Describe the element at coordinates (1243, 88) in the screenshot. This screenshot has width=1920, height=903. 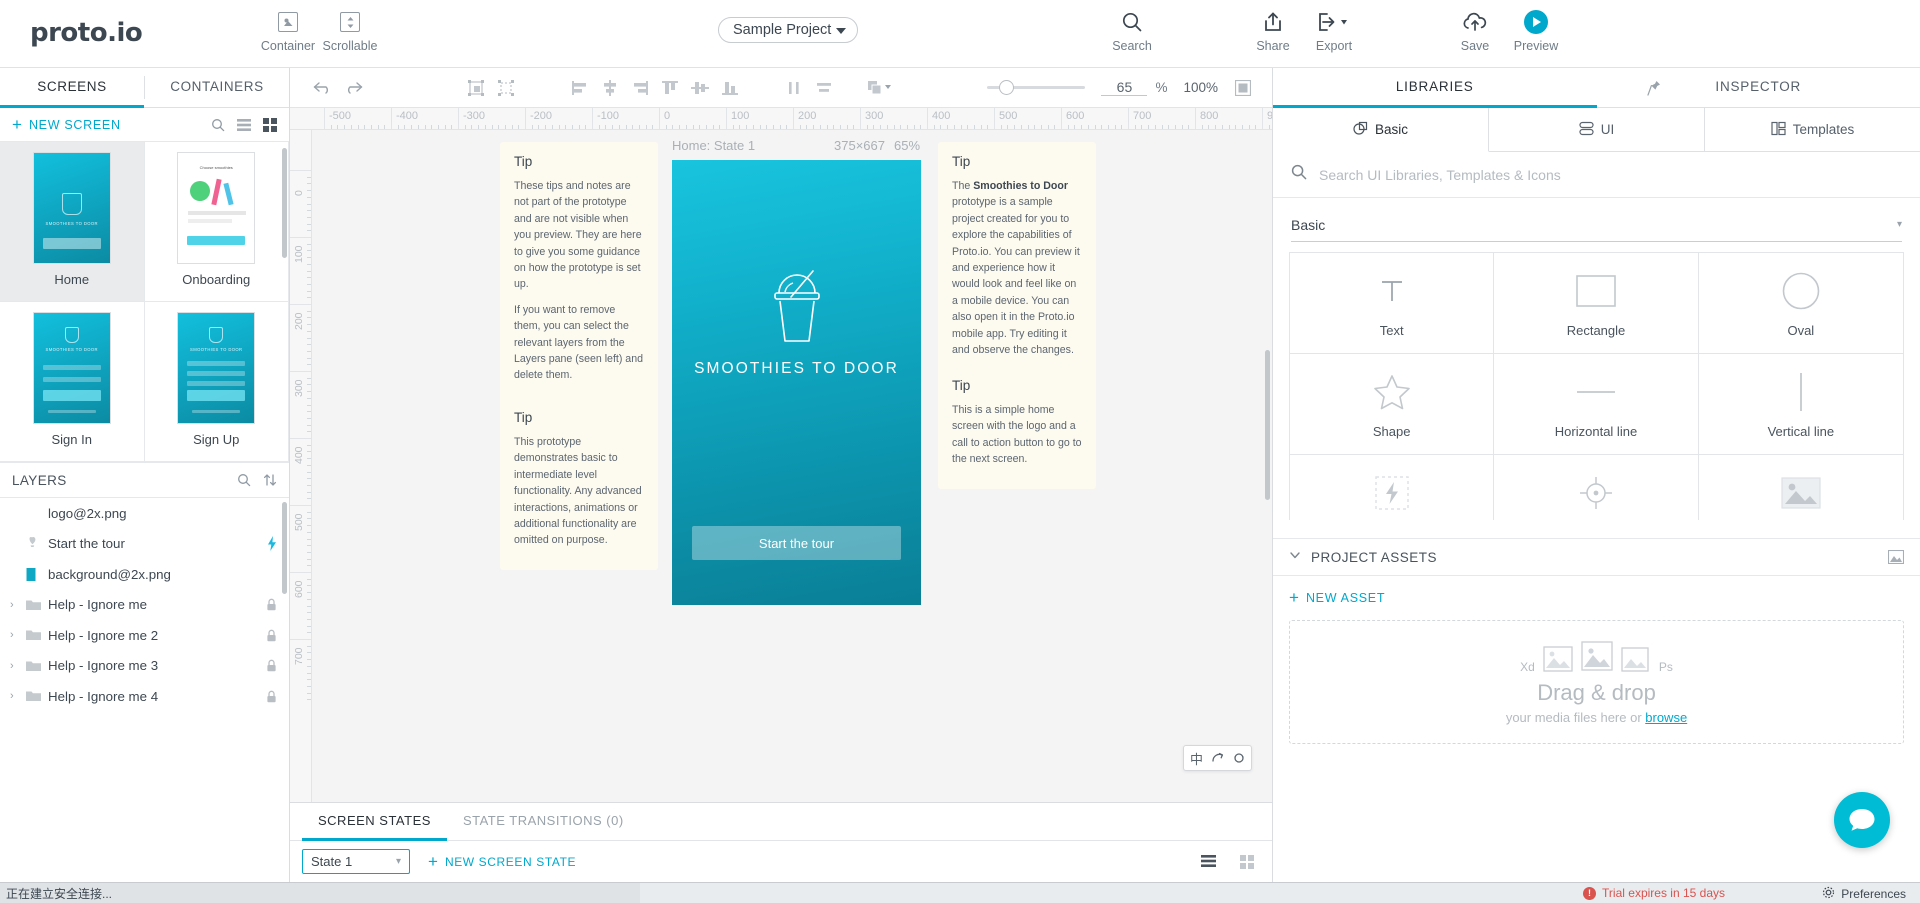
I see `fit-to-screen-button` at that location.